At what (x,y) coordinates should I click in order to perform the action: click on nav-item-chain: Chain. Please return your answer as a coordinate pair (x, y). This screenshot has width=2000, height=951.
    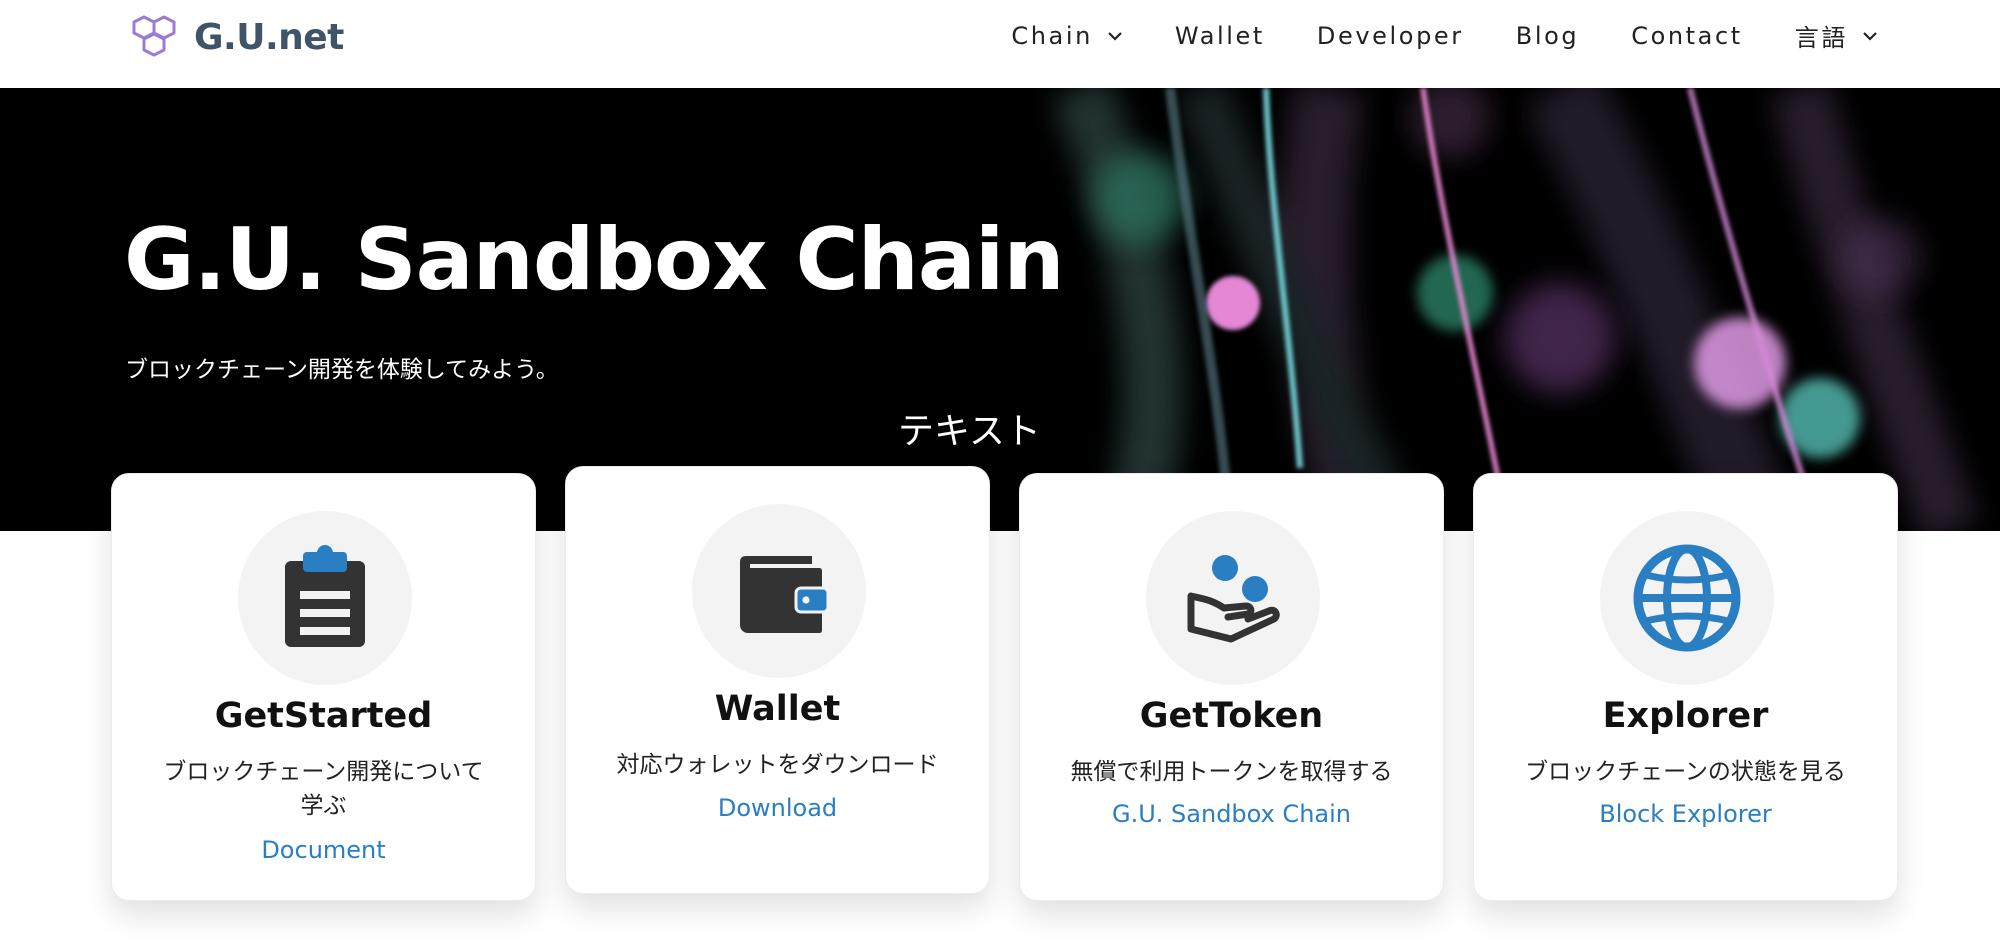
    Looking at the image, I should click on (1067, 36).